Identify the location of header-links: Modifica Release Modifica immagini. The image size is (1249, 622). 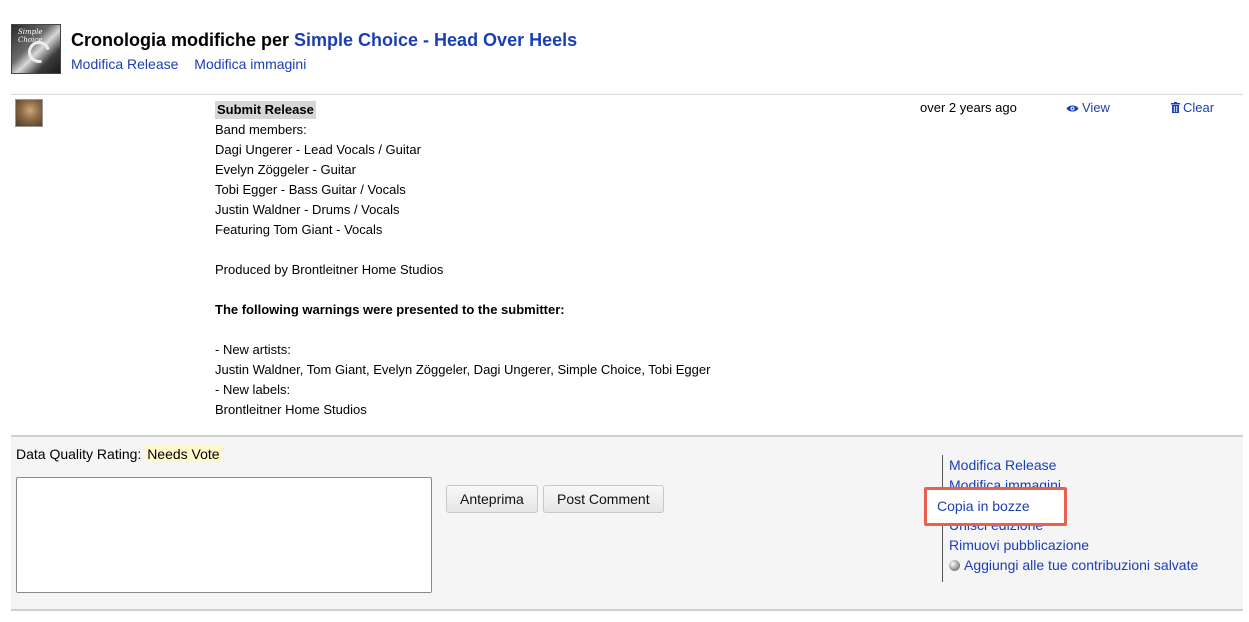
(194, 64).